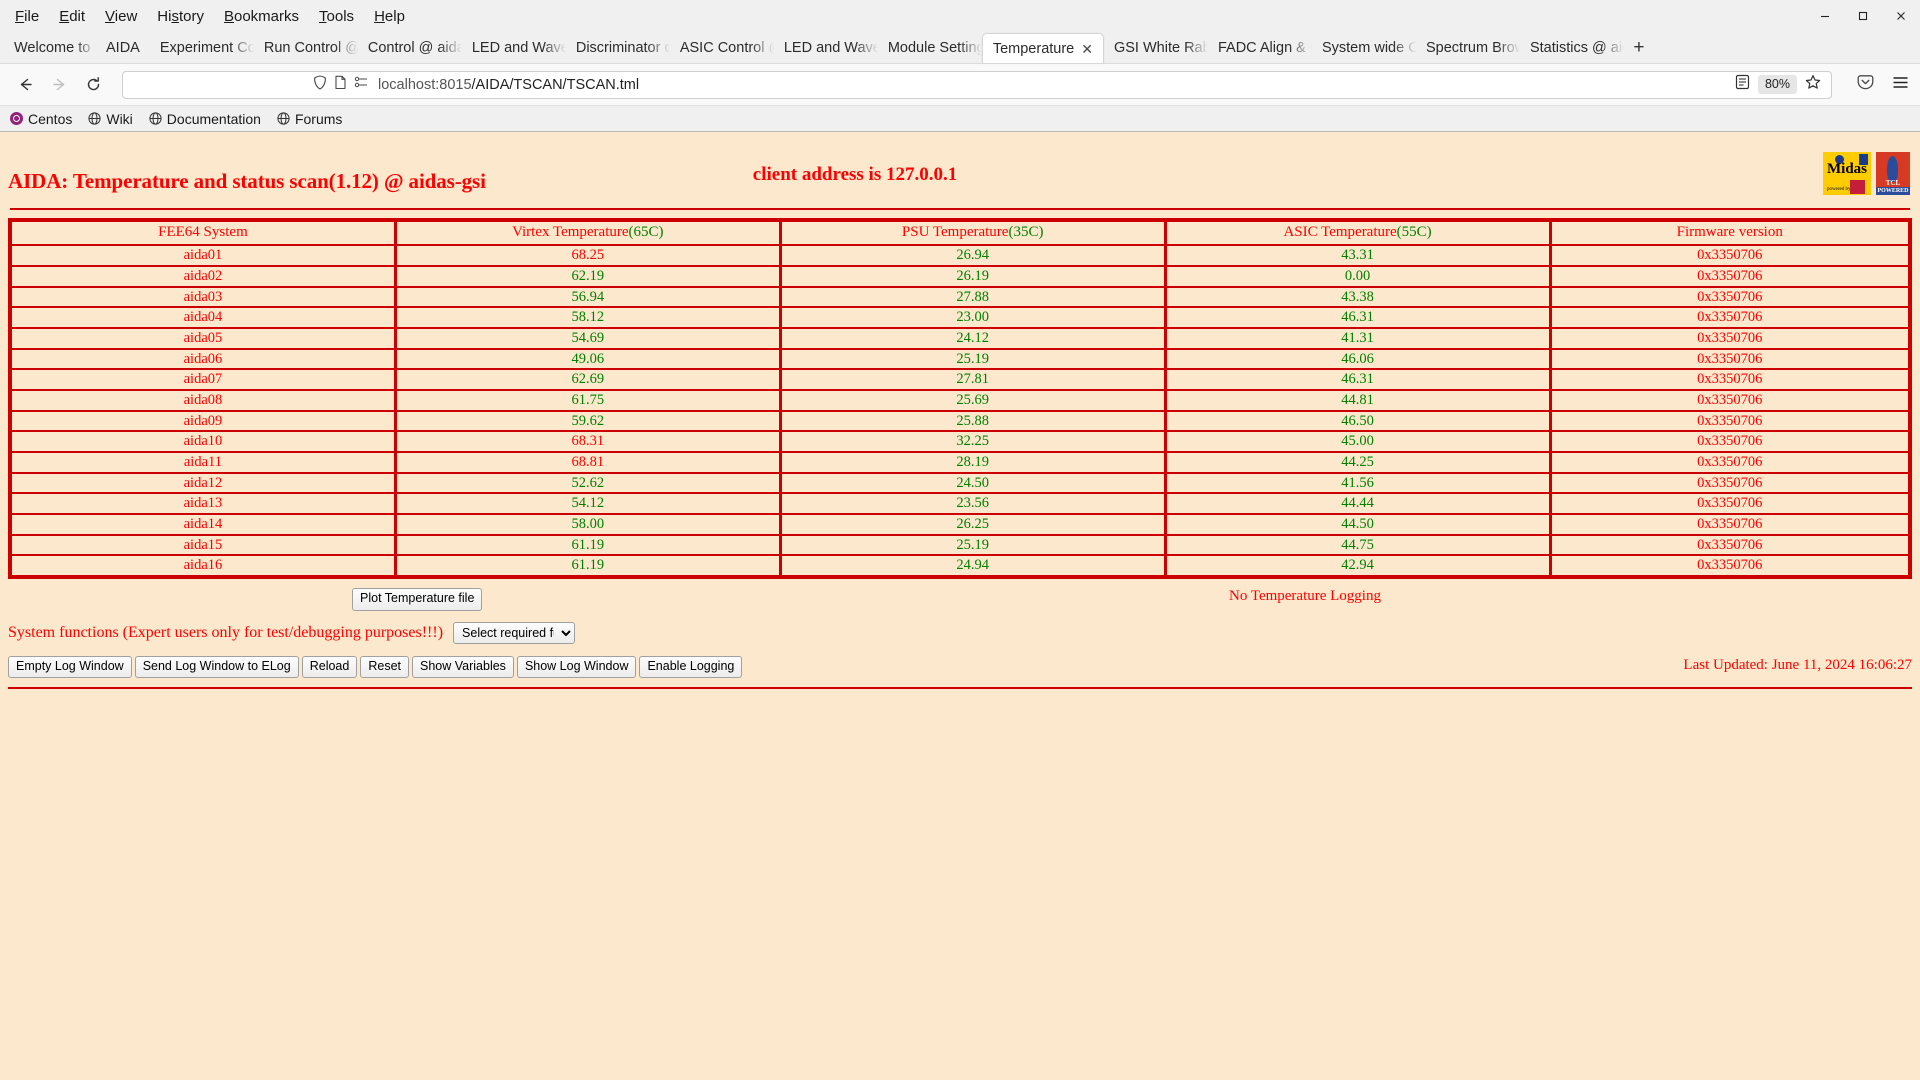  What do you see at coordinates (1893, 191) in the screenshot?
I see `tcl-logo-sub: POWERED` at bounding box center [1893, 191].